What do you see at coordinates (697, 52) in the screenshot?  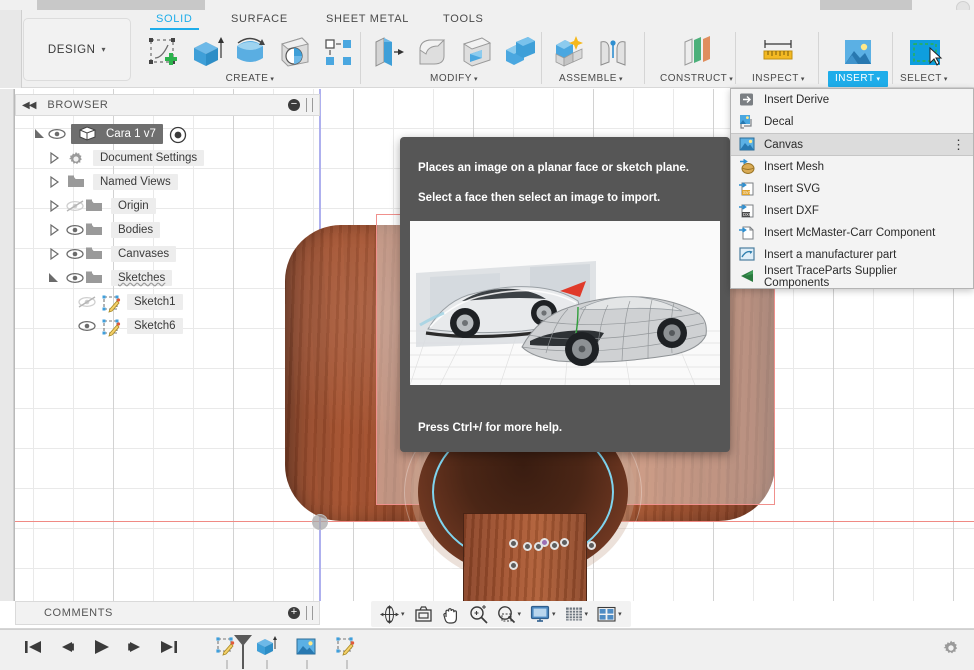 I see `offset-plane-icon` at bounding box center [697, 52].